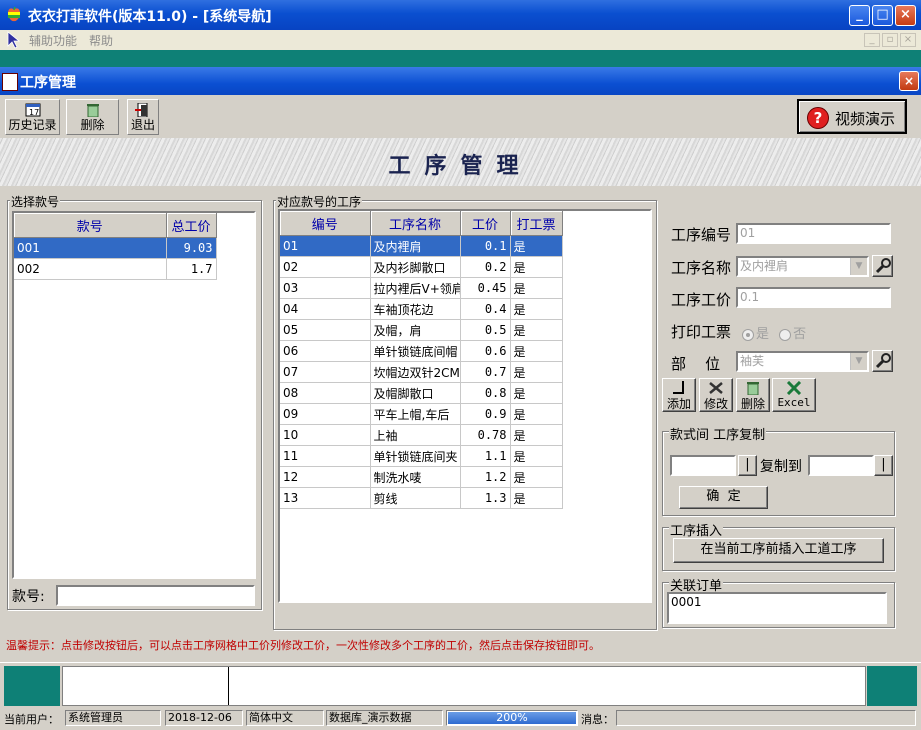 Image resolution: width=921 pixels, height=730 pixels. What do you see at coordinates (415, 223) in the screenshot?
I see `col-process-name: 工序名称` at bounding box center [415, 223].